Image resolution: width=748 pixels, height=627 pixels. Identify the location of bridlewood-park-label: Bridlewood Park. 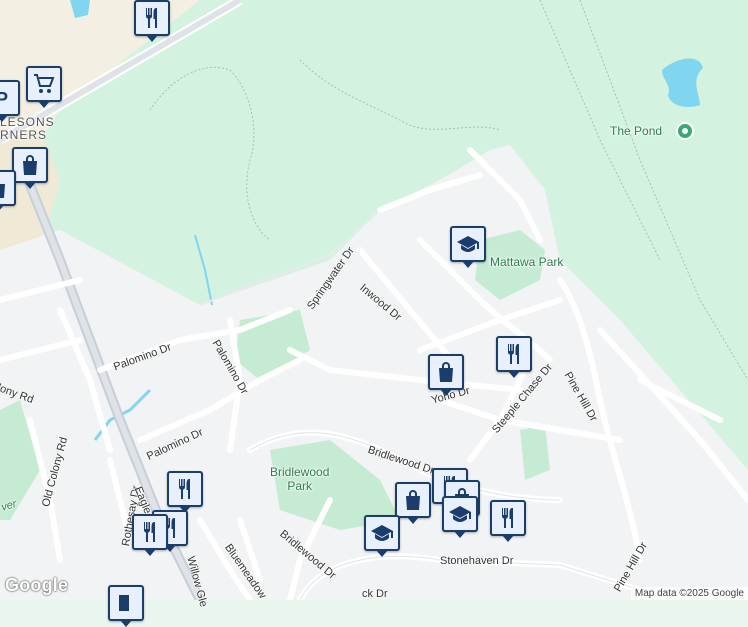
(299, 479).